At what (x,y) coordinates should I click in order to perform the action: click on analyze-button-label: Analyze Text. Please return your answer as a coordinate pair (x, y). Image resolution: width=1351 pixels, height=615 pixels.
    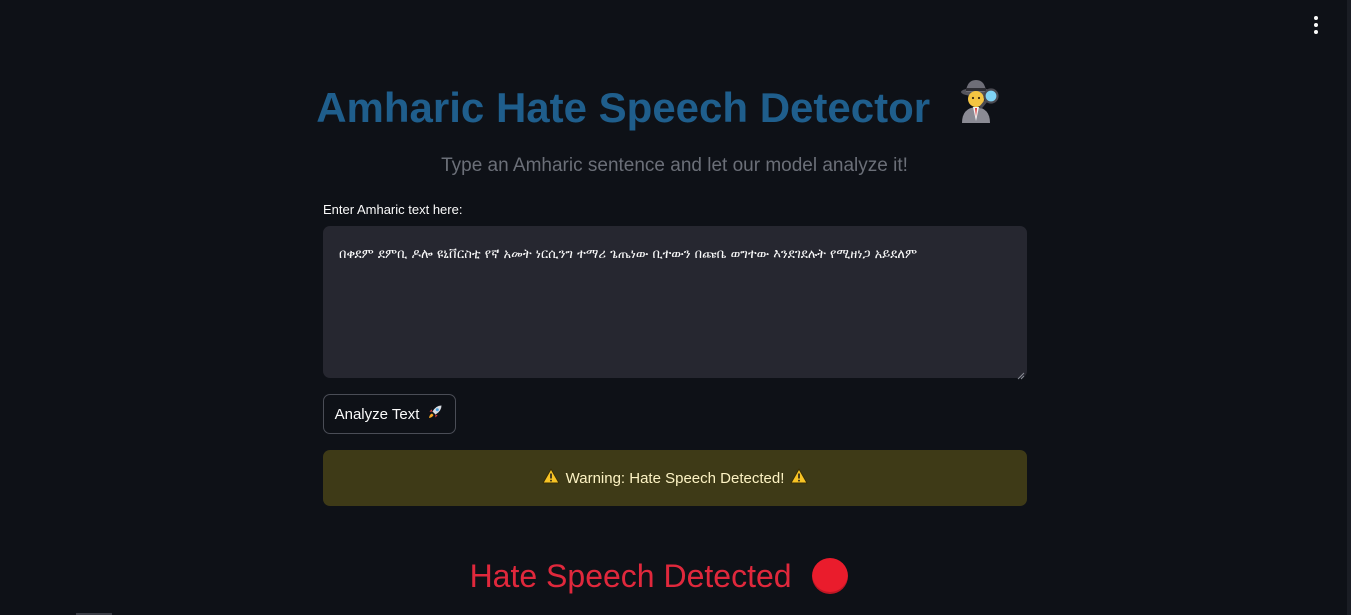
    Looking at the image, I should click on (377, 414).